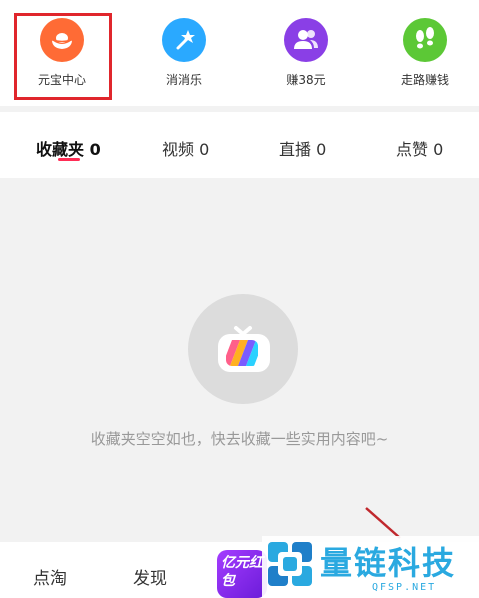  I want to click on shortcut-label: 赚38元, so click(306, 80).